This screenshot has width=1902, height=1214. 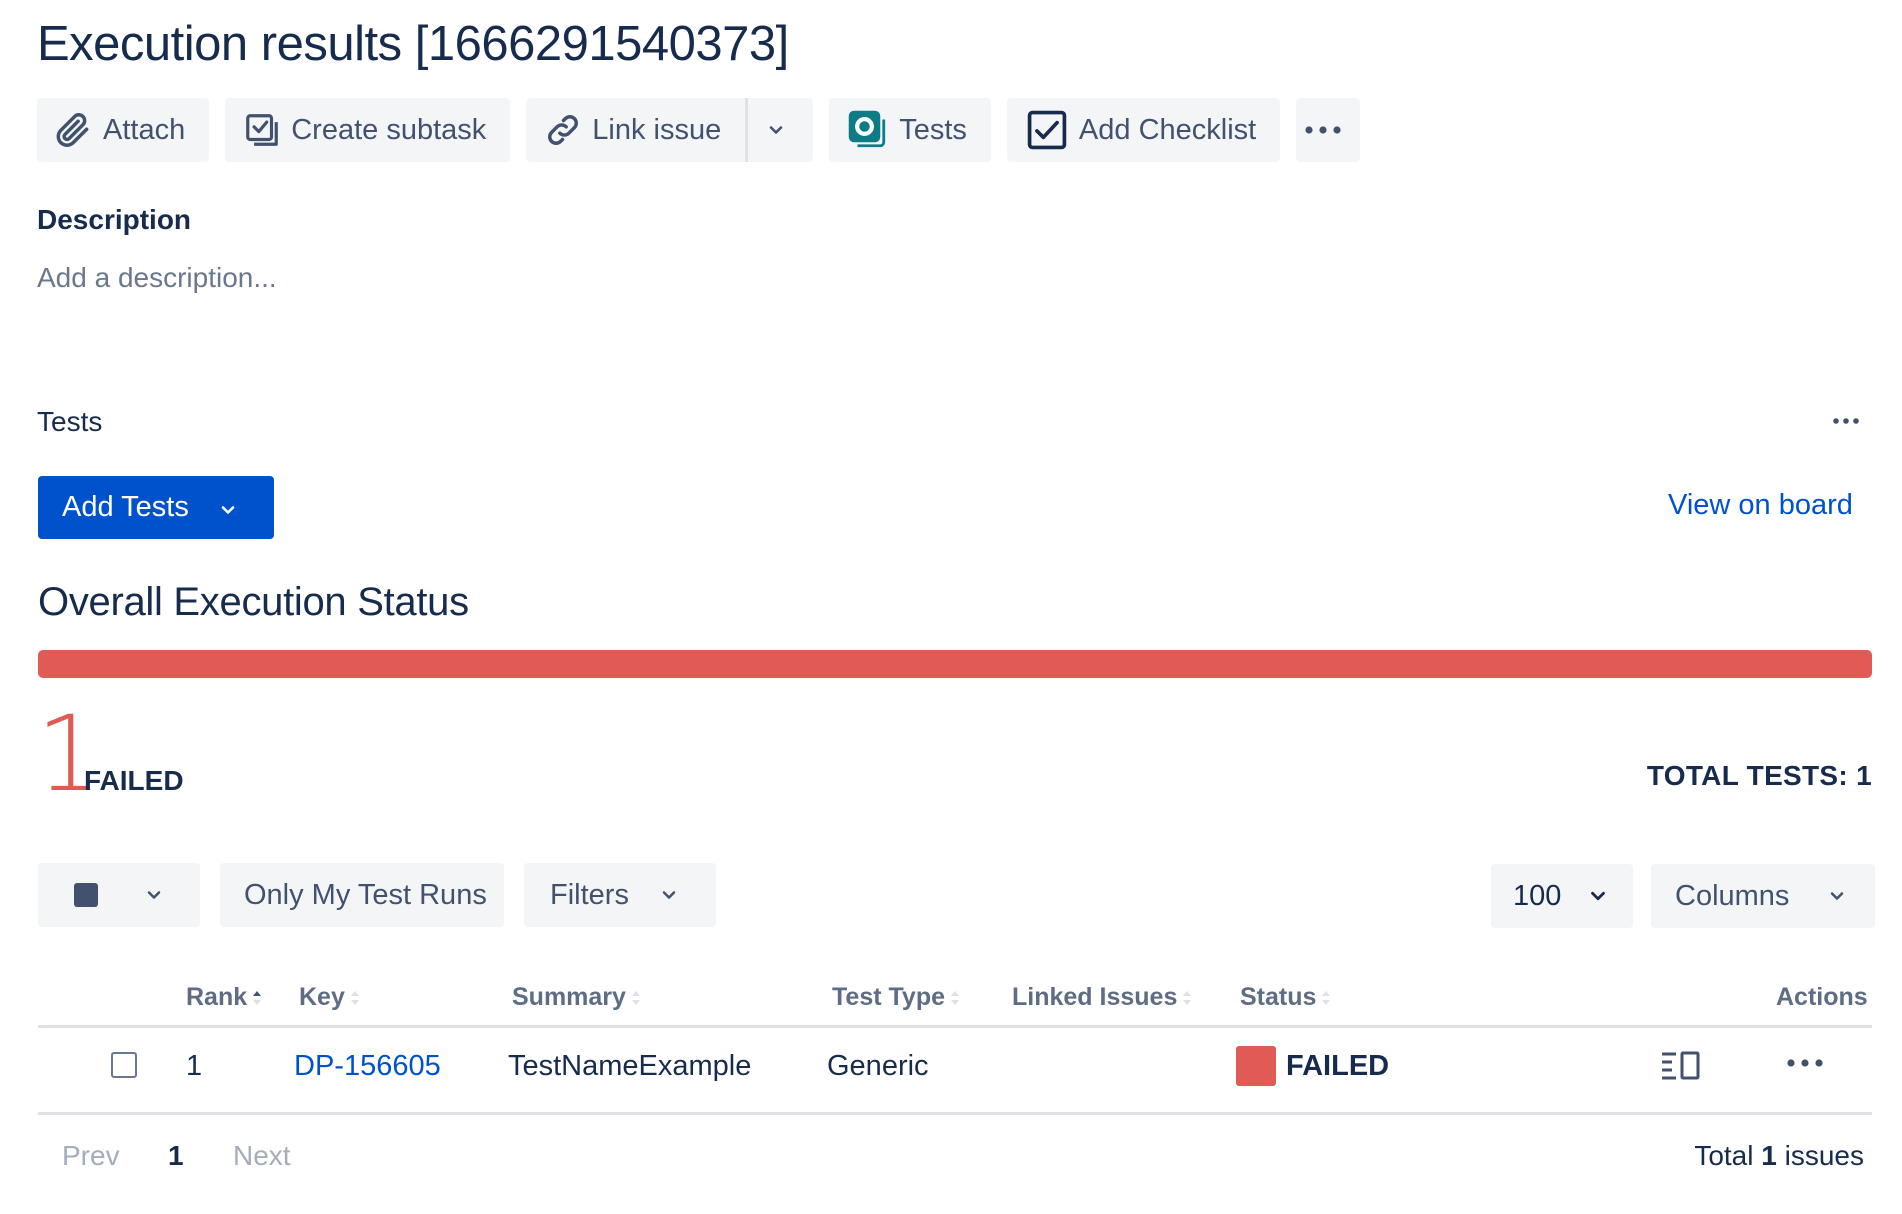 I want to click on issue-key-link: DP-156605, so click(x=367, y=1066).